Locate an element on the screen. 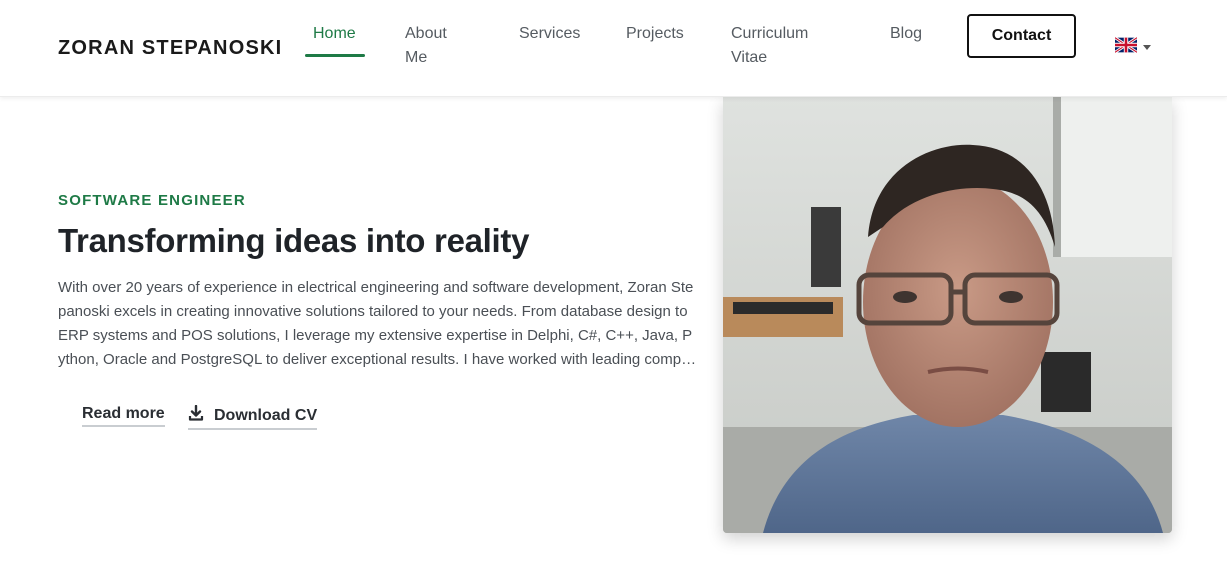 This screenshot has width=1227, height=574. brand-logo: ZORAN STEPANOSKI is located at coordinates (170, 48).